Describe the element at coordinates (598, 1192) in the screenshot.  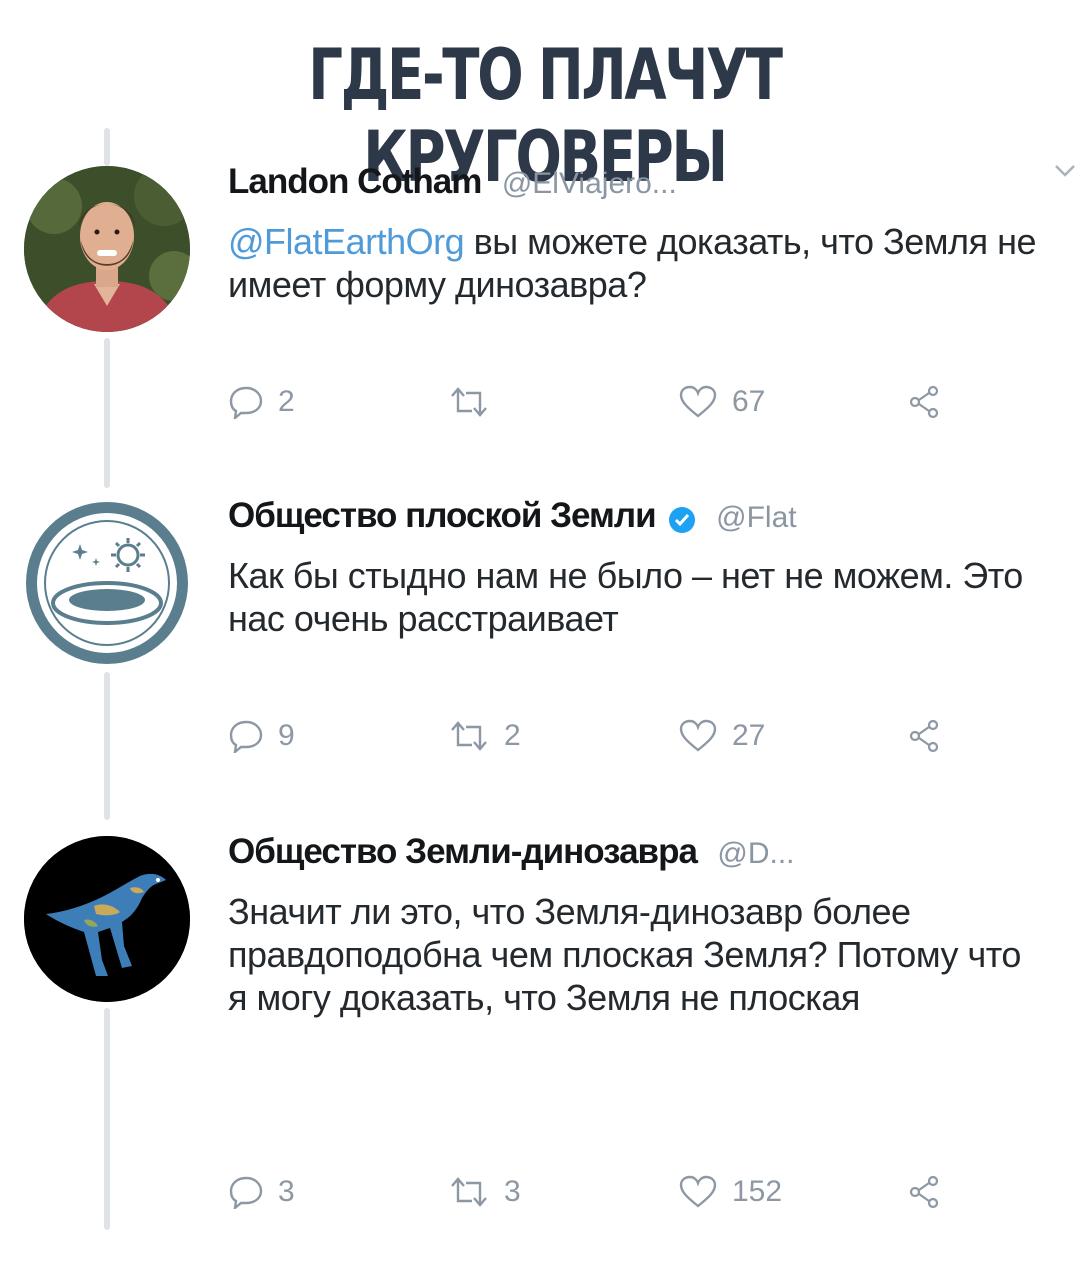
I see `tweet-actions: 3 3 152` at that location.